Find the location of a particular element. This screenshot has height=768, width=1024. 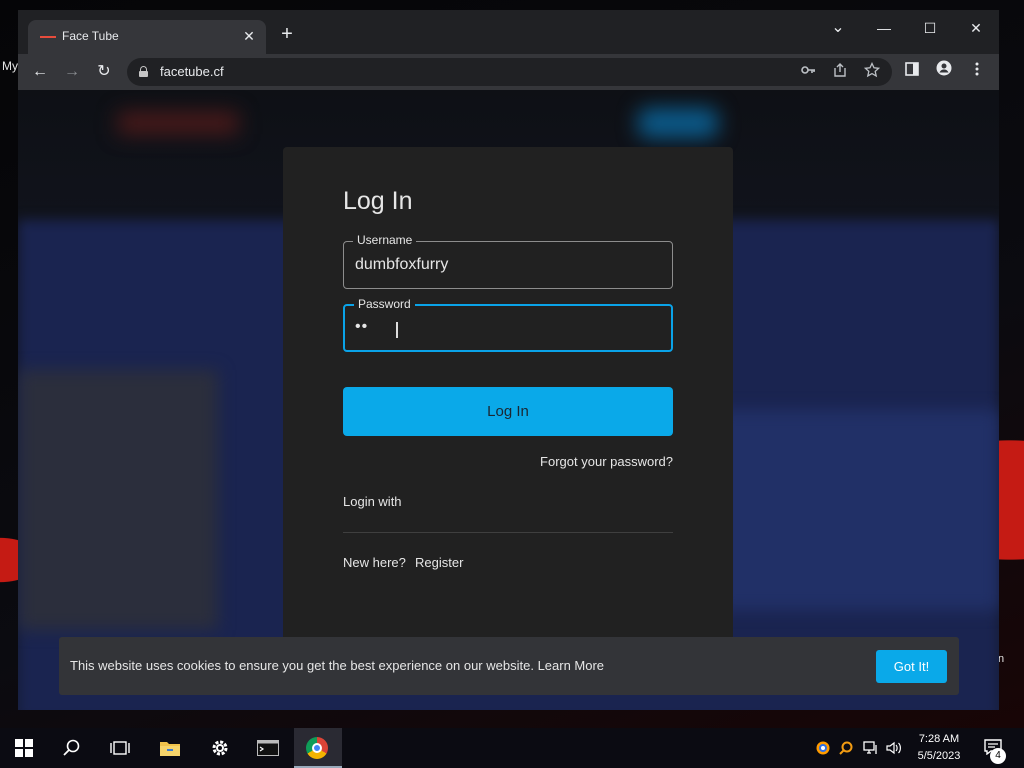

login-button: Log In is located at coordinates (508, 411).